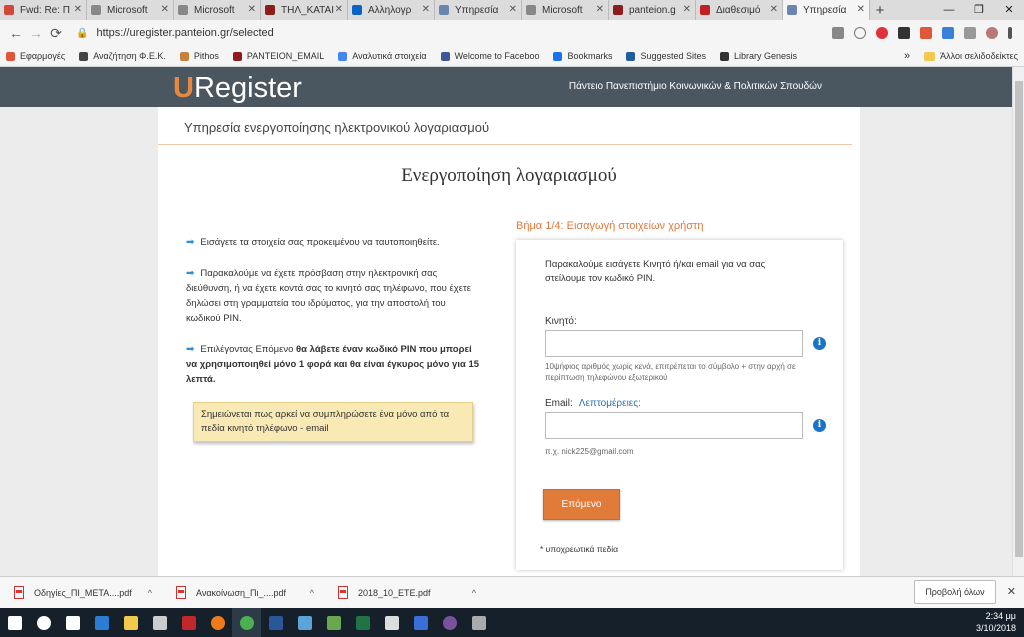 The image size is (1024, 637). What do you see at coordinates (122, 56) in the screenshot?
I see `bookmark-item: Αναζήτηση Φ.Ε.Κ.` at bounding box center [122, 56].